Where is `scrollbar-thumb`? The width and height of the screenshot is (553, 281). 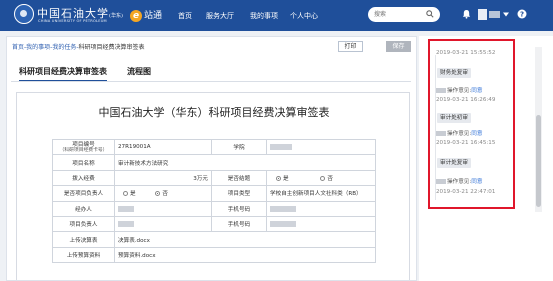 scrollbar-thumb is located at coordinates (538, 161).